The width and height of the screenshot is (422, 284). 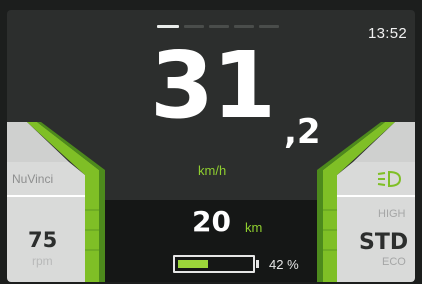 I want to click on headlight-icon, so click(x=389, y=179).